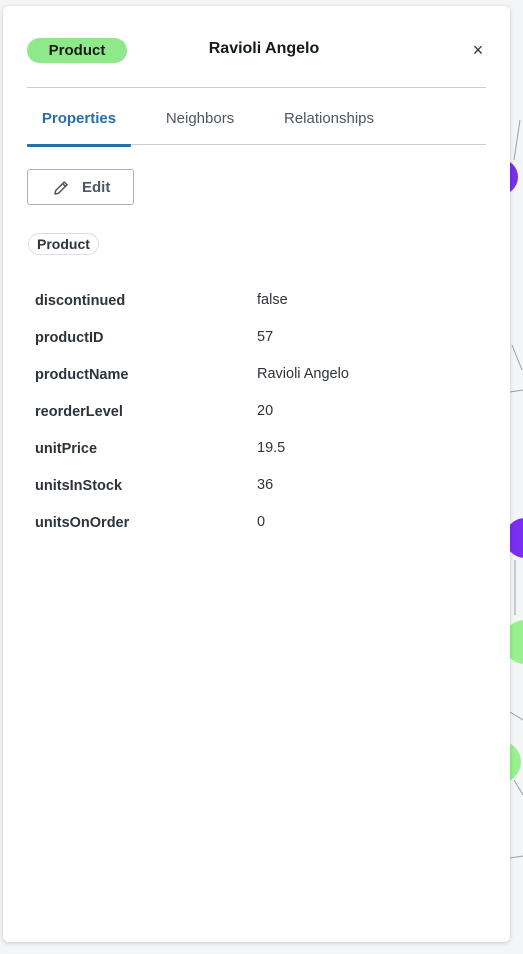  What do you see at coordinates (82, 375) in the screenshot?
I see `property-key: productName` at bounding box center [82, 375].